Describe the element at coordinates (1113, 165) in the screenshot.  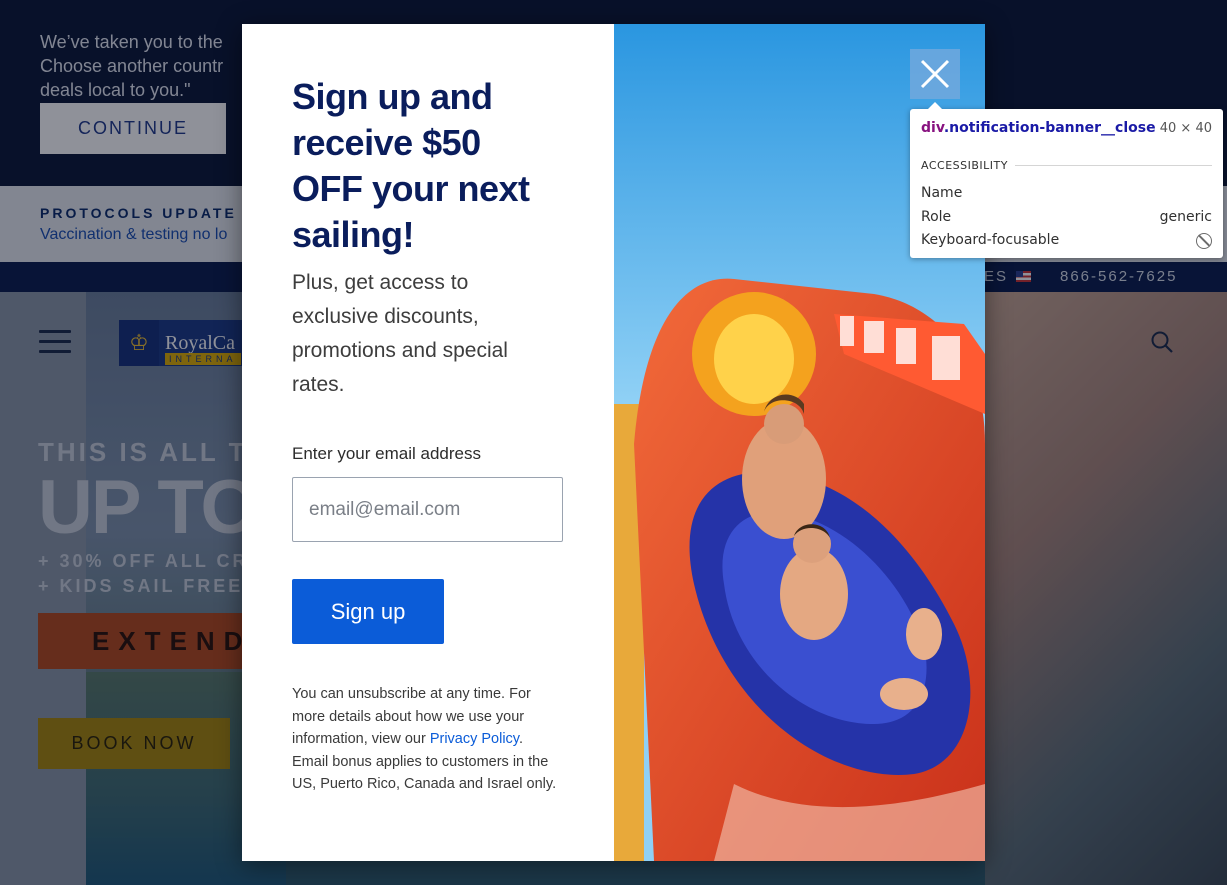
I see `section-divider` at that location.